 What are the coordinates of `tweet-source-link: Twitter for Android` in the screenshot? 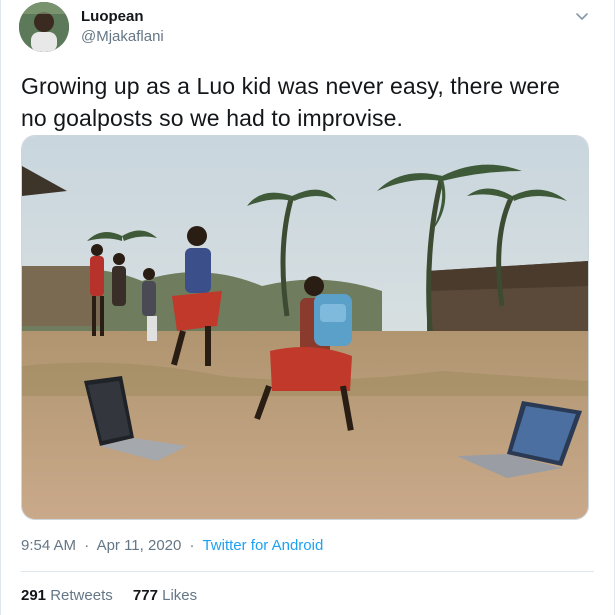 It's located at (262, 545).